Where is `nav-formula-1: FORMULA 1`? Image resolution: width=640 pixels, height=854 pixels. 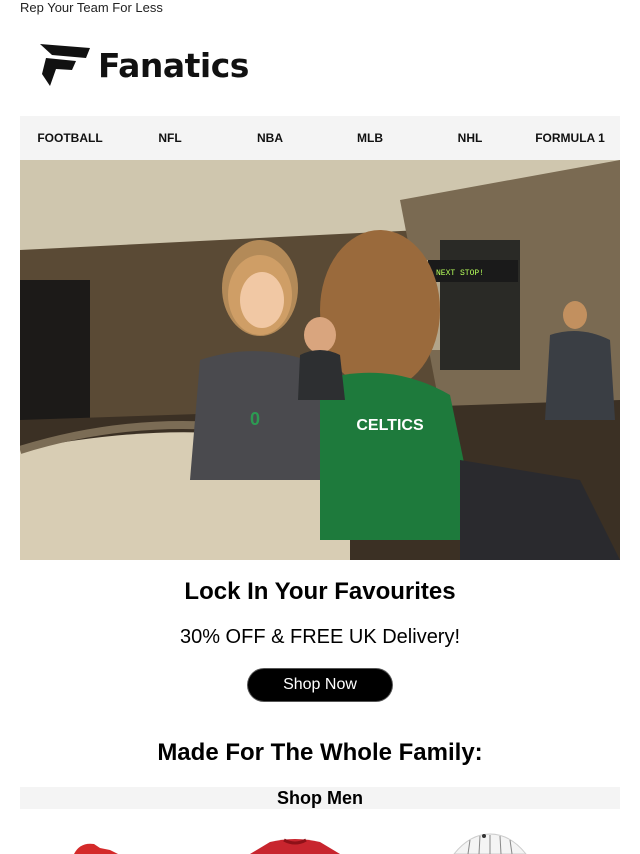 nav-formula-1: FORMULA 1 is located at coordinates (570, 138).